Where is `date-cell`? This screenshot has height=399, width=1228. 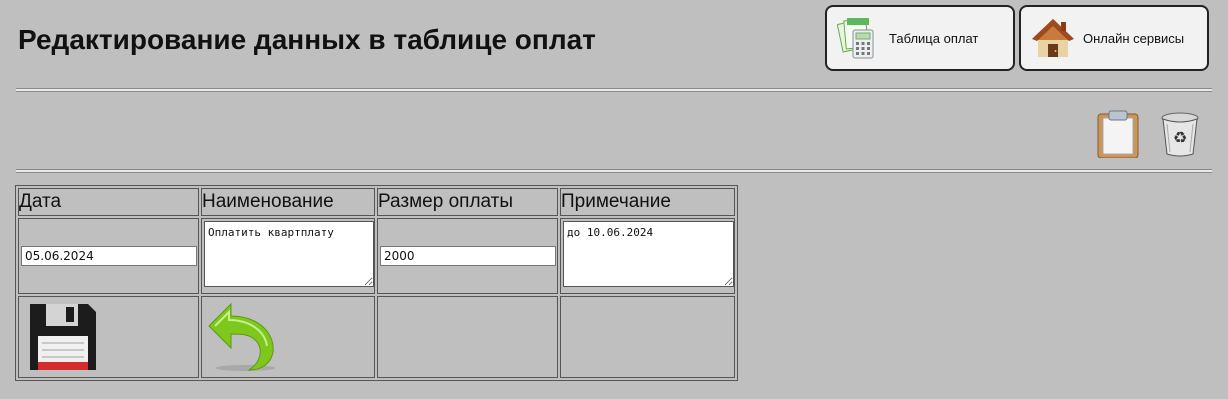 date-cell is located at coordinates (108, 256).